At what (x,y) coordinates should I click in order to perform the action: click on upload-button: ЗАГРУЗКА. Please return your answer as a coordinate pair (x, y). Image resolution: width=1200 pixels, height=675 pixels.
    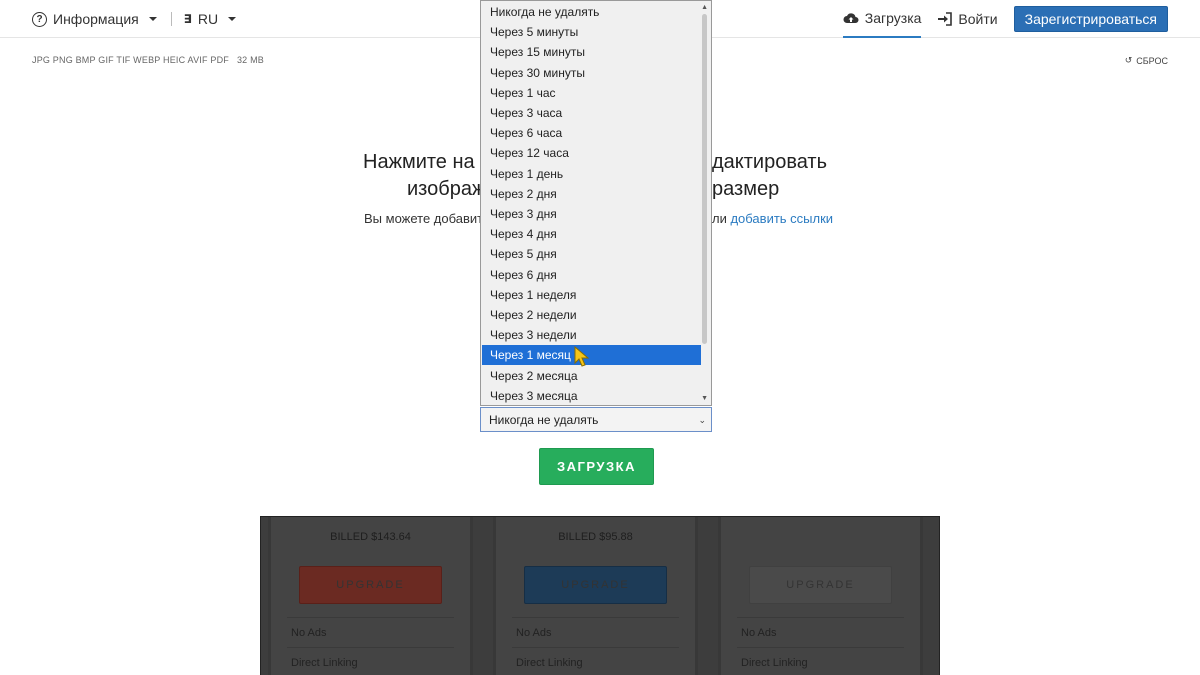
    Looking at the image, I should click on (596, 466).